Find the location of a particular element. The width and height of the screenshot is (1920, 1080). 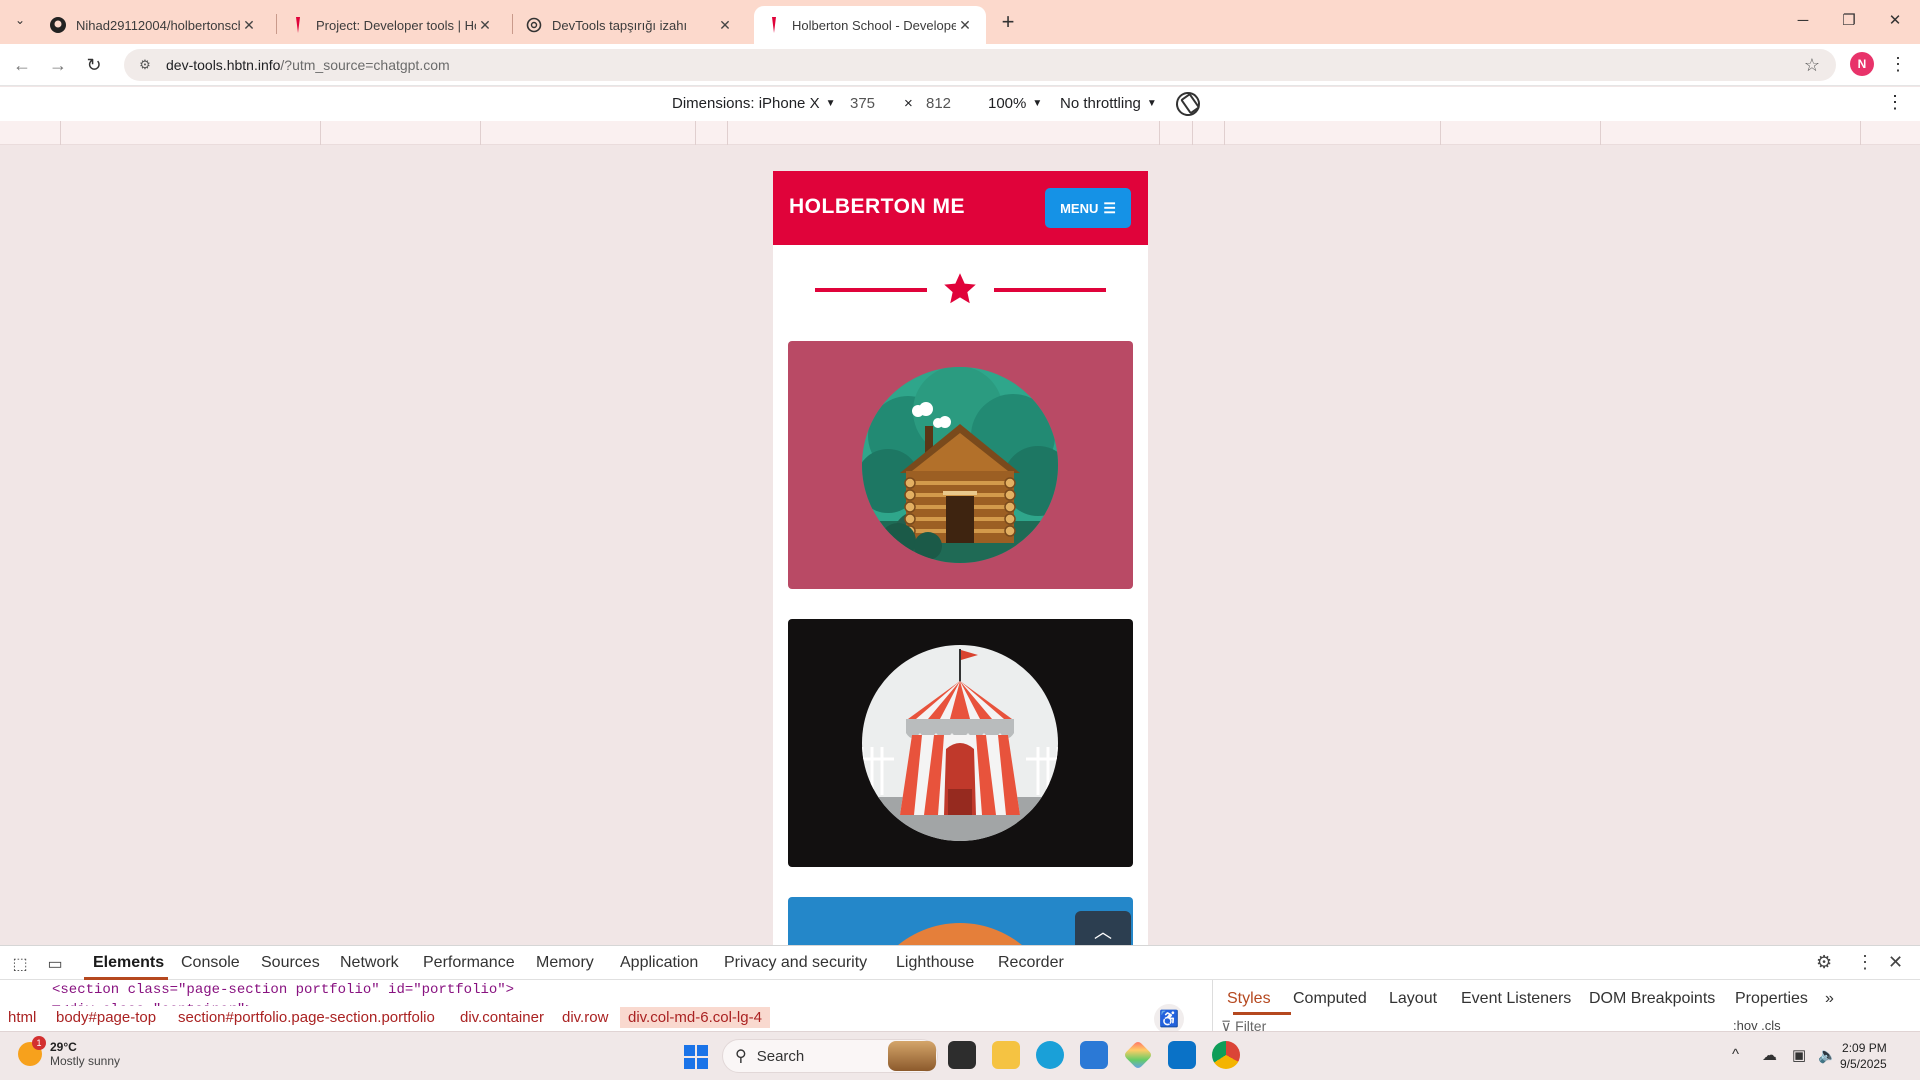

tab-github: Nihad29112004/holbertonschool ✕ is located at coordinates (154, 25).